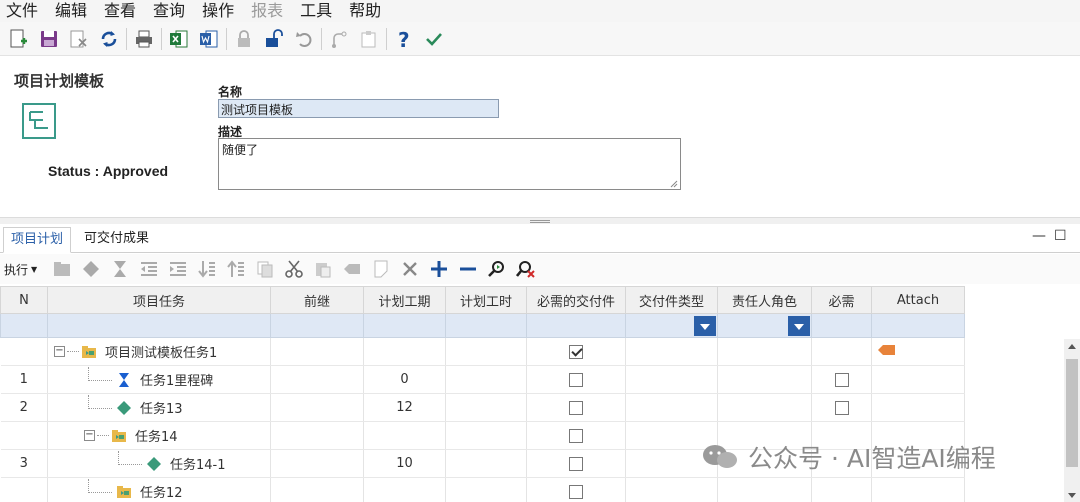  I want to click on menu-item-4: 操作, so click(218, 11).